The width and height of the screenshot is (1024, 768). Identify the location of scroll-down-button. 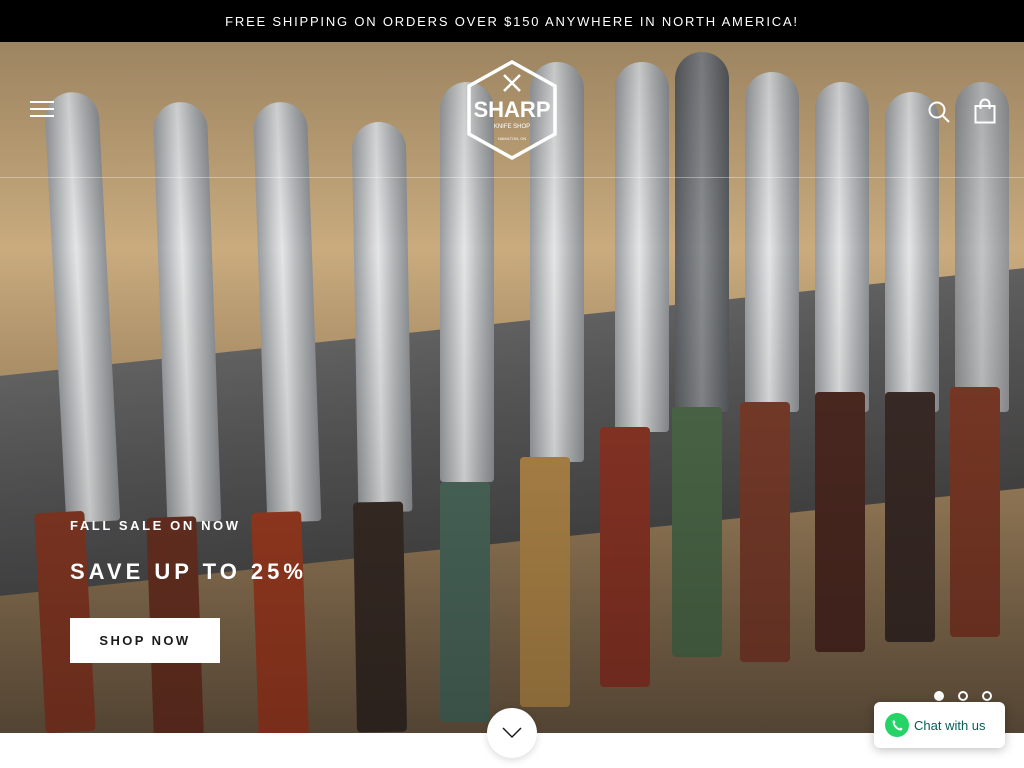
(512, 733).